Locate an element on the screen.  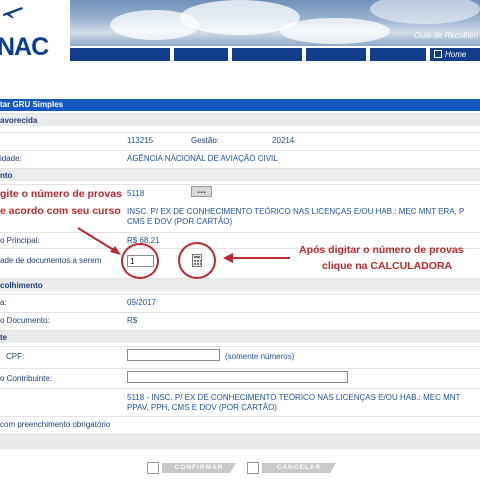
confirm-icon is located at coordinates (153, 468).